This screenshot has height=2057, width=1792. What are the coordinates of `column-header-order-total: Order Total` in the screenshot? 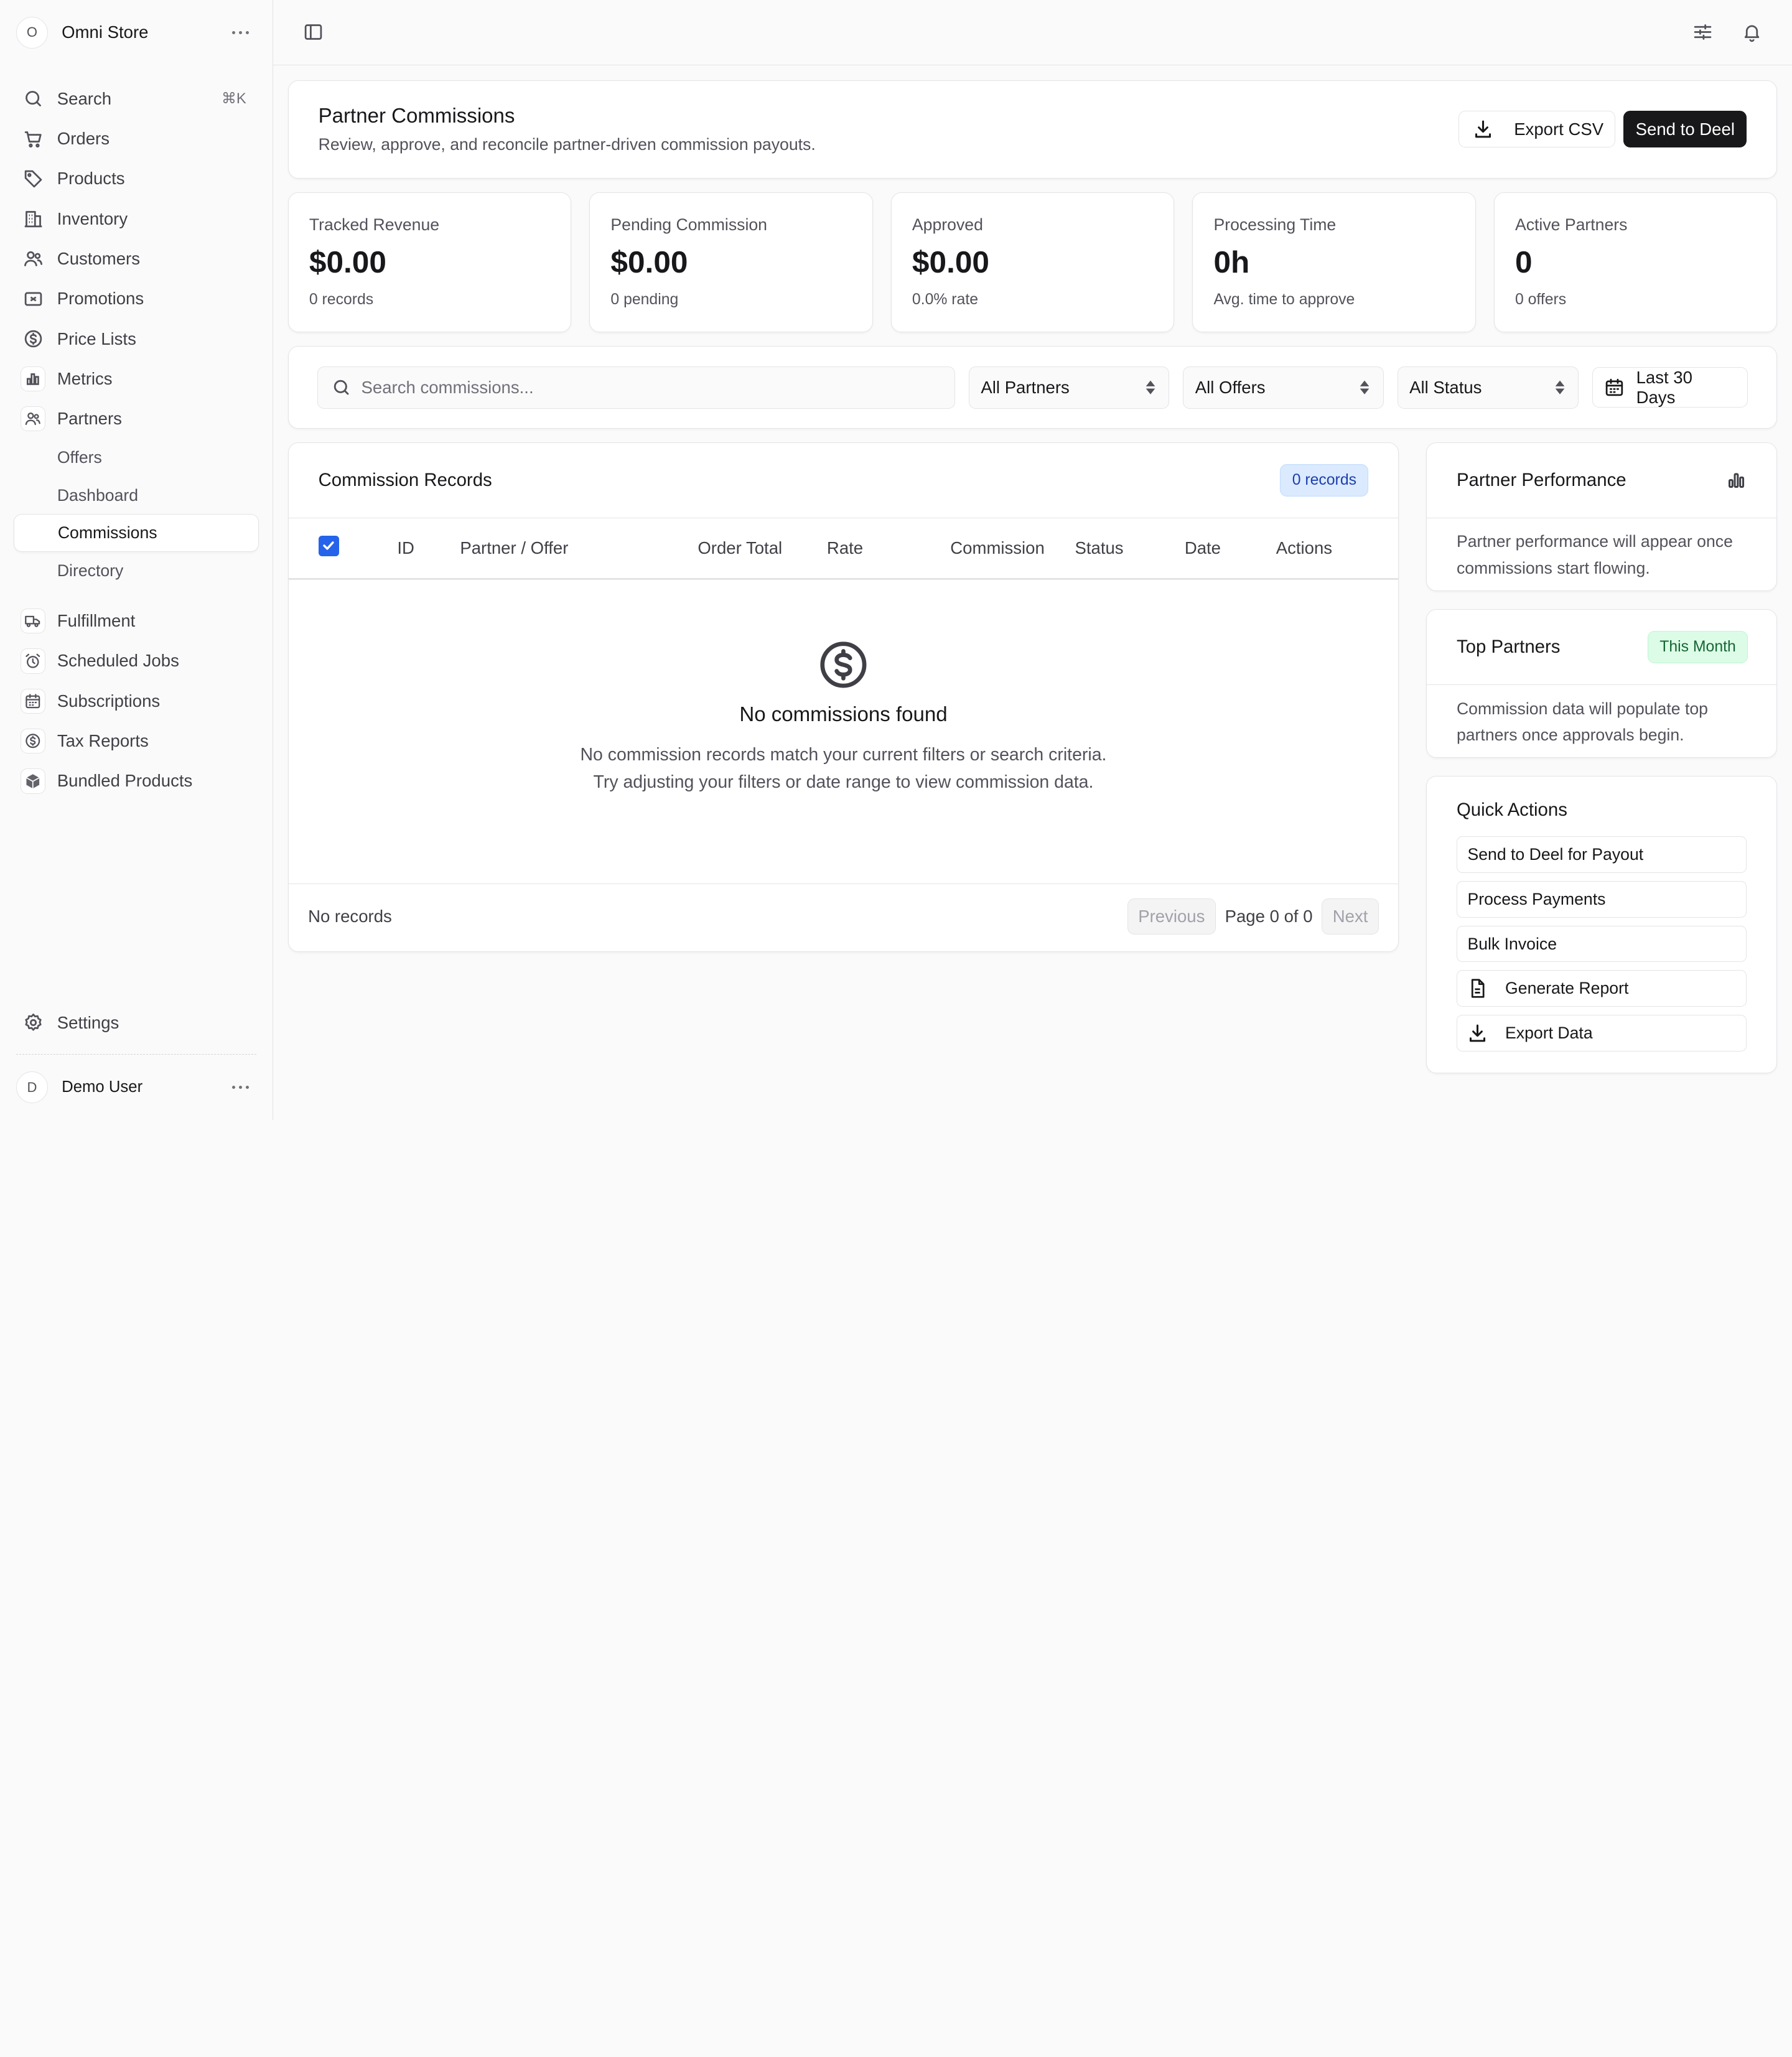 It's located at (740, 548).